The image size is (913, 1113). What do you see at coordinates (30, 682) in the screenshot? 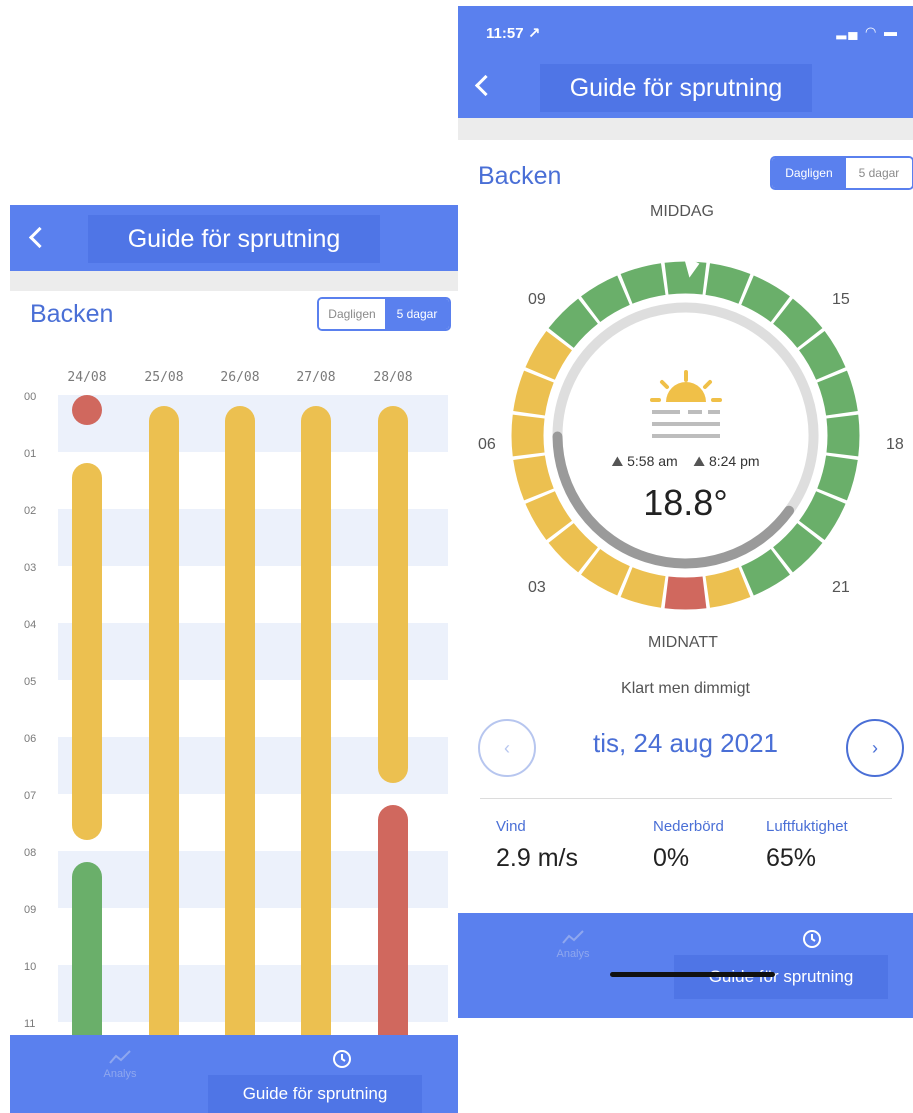
I see `hour-row-label: 05` at bounding box center [30, 682].